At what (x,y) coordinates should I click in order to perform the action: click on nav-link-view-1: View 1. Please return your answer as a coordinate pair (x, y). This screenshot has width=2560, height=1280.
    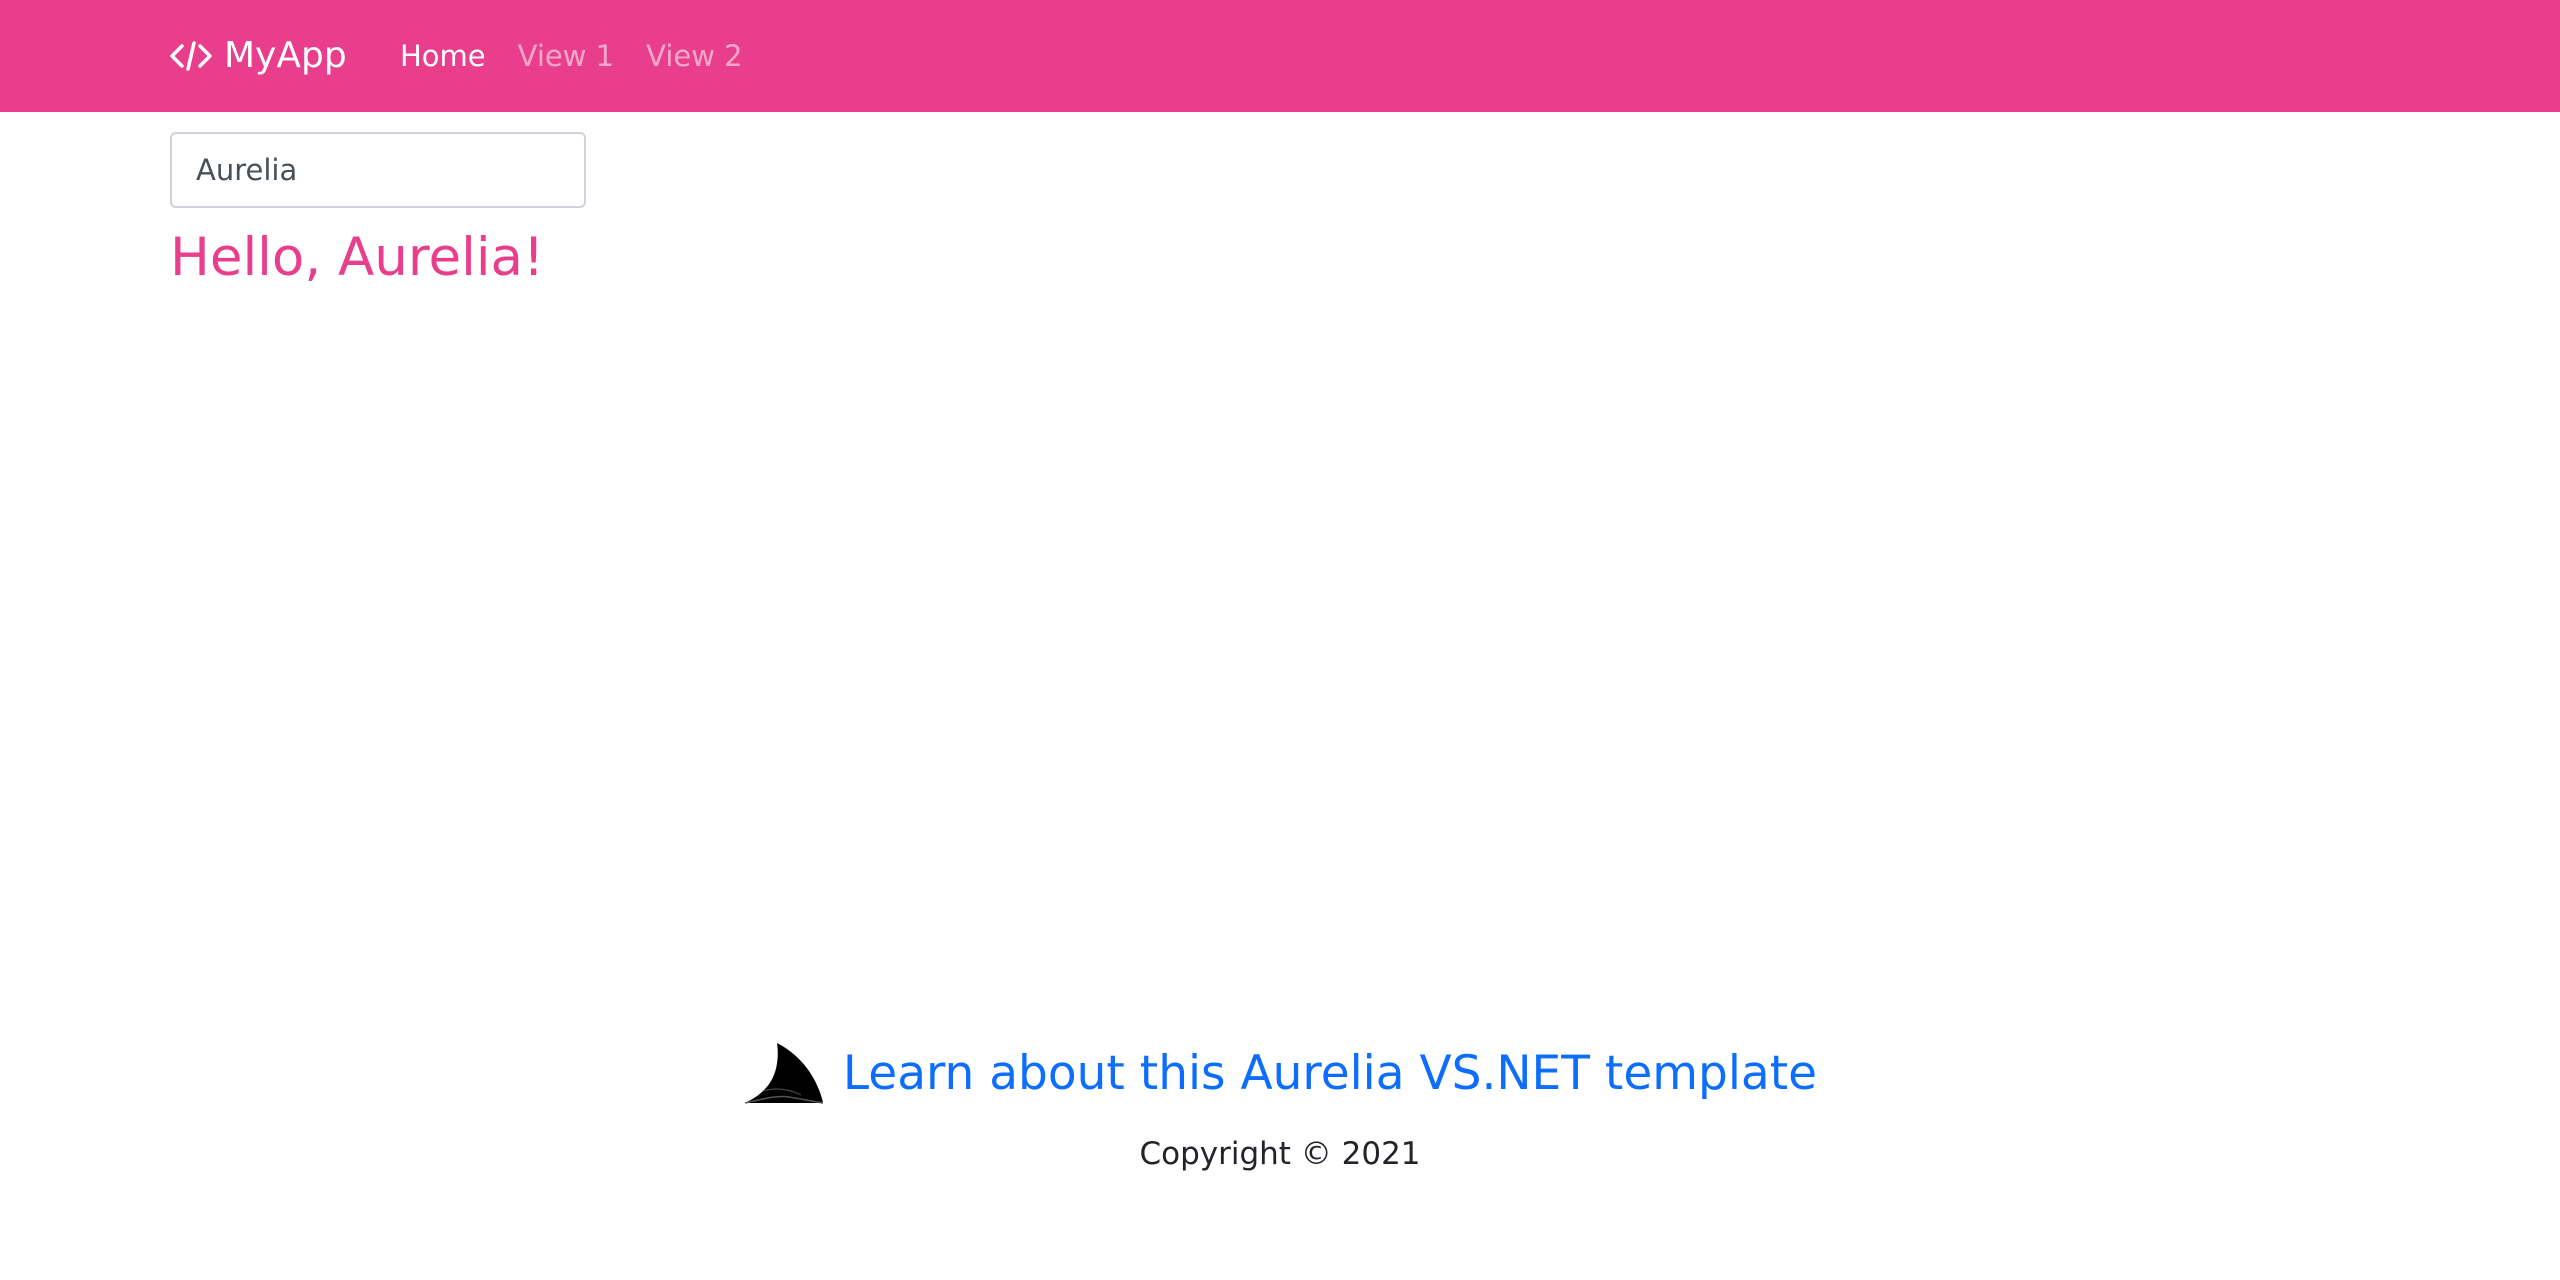
    Looking at the image, I should click on (566, 56).